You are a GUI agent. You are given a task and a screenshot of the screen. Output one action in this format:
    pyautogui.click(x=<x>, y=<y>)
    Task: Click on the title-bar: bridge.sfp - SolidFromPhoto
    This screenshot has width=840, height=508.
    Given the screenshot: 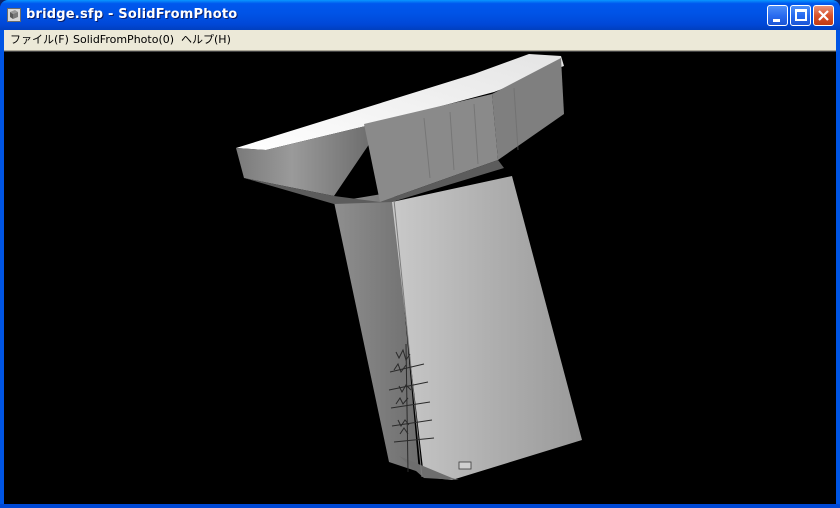 What is the action you would take?
    pyautogui.click(x=420, y=15)
    